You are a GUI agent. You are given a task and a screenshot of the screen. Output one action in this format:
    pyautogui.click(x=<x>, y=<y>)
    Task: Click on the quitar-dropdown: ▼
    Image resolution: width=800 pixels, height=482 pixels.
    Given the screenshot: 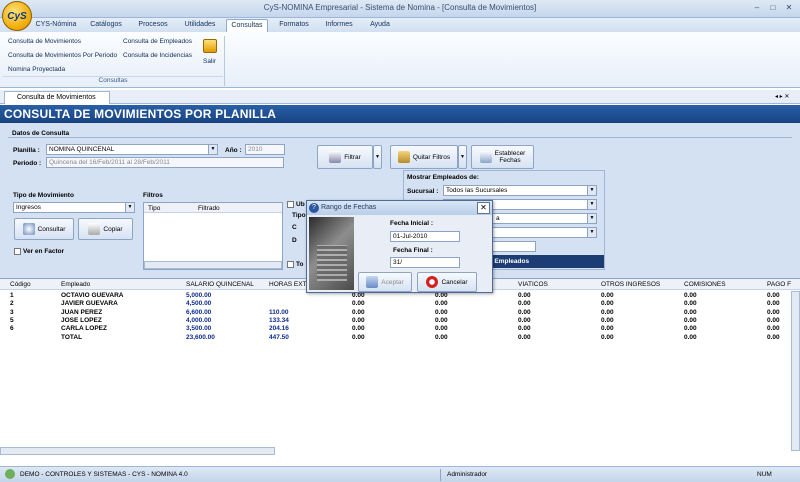 What is the action you would take?
    pyautogui.click(x=462, y=157)
    